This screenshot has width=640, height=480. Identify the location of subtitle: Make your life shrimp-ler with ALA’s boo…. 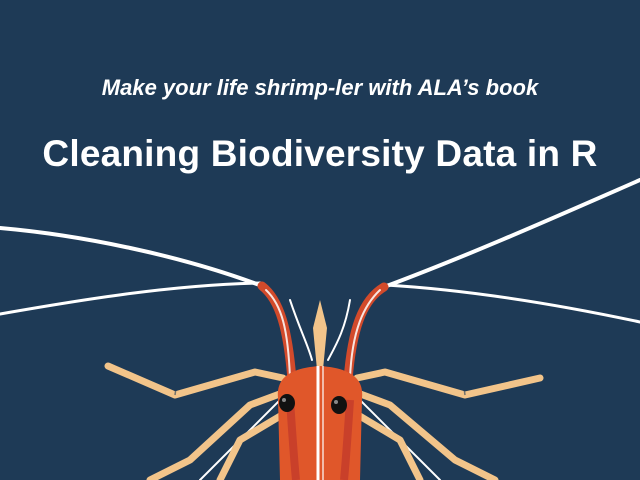
(320, 87).